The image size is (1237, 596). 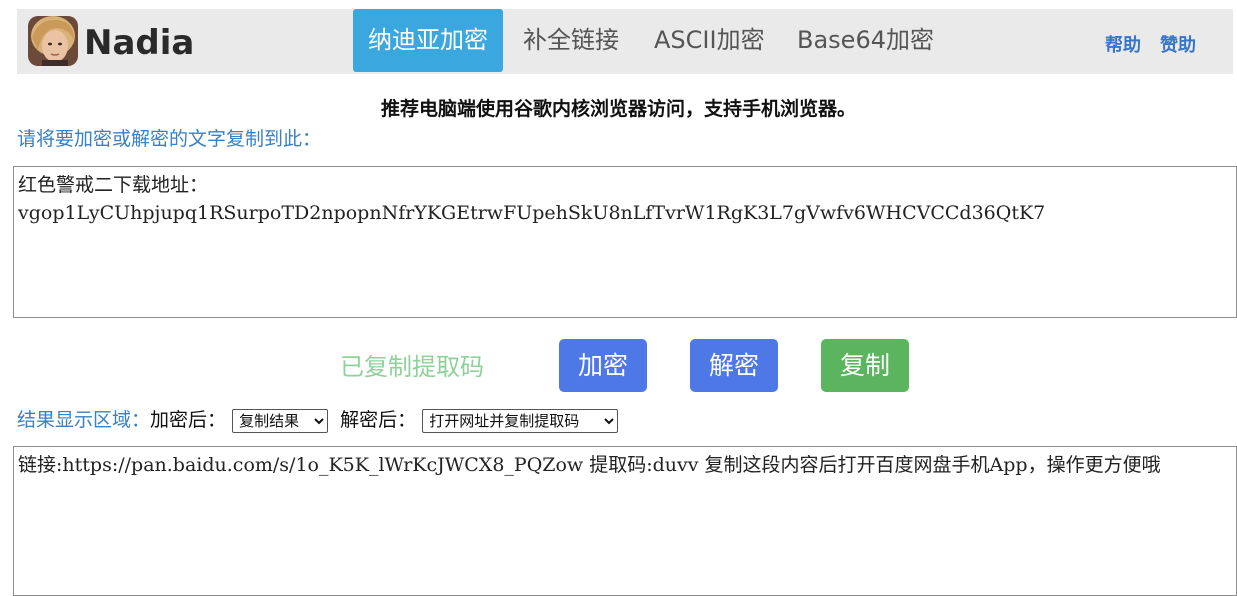 I want to click on logo-avatar, so click(x=53, y=41).